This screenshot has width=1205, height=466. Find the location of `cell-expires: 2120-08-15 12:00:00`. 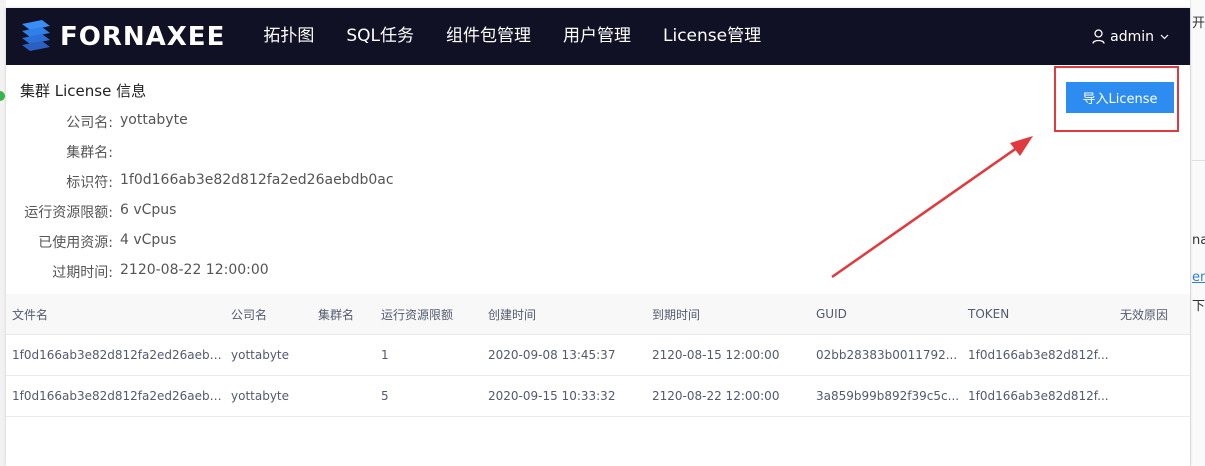

cell-expires: 2120-08-15 12:00:00 is located at coordinates (716, 355).